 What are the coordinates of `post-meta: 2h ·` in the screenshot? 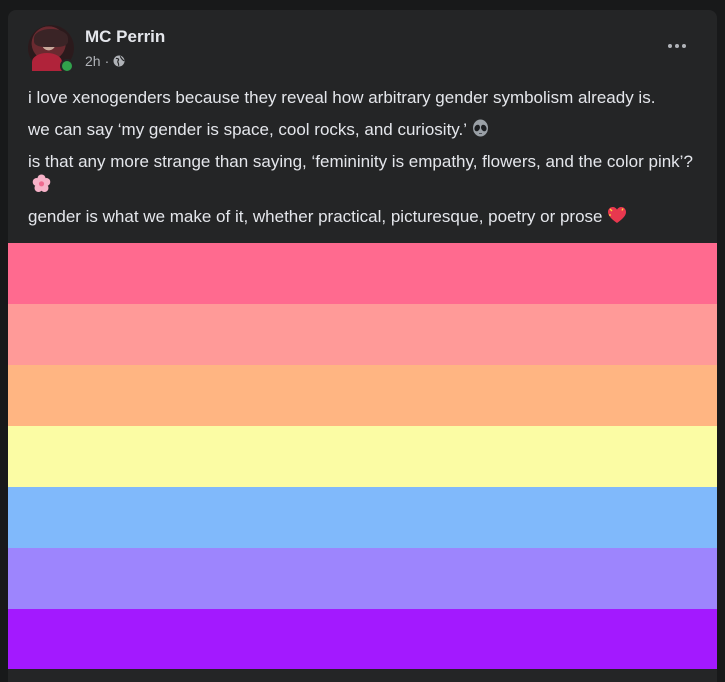 It's located at (105, 61).